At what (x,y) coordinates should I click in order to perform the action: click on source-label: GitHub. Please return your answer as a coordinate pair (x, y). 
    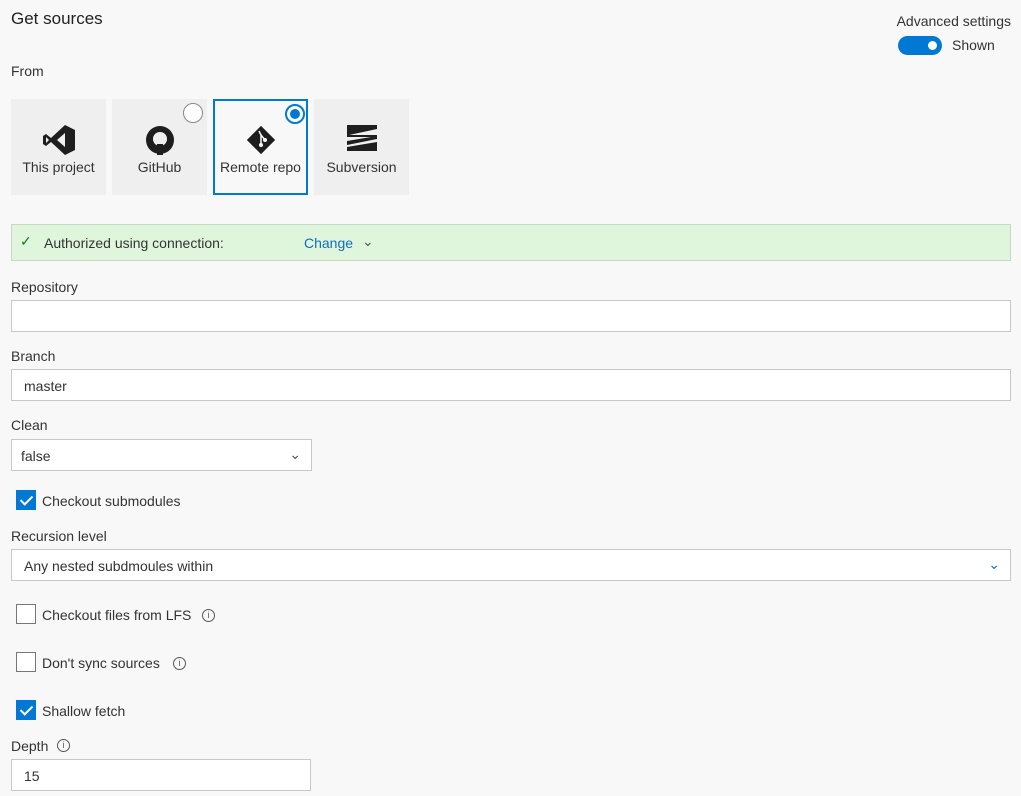
    Looking at the image, I should click on (159, 167).